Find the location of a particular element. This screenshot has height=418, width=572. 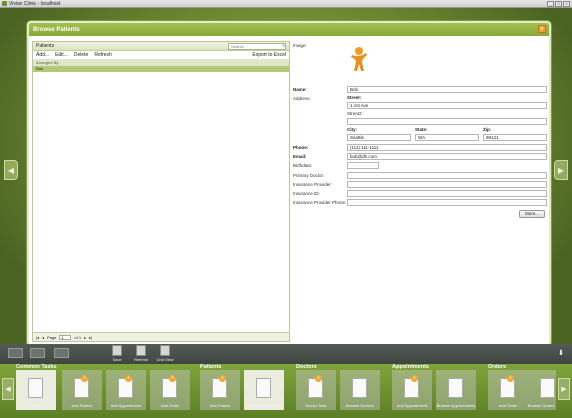

task-label: Browse Patients is located at coordinates (264, 405).